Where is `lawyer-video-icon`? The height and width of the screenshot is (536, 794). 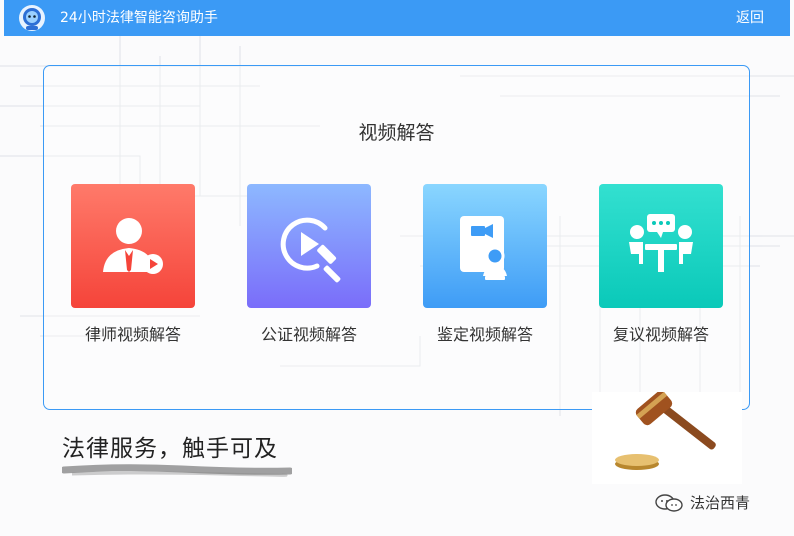
lawyer-video-icon is located at coordinates (133, 246).